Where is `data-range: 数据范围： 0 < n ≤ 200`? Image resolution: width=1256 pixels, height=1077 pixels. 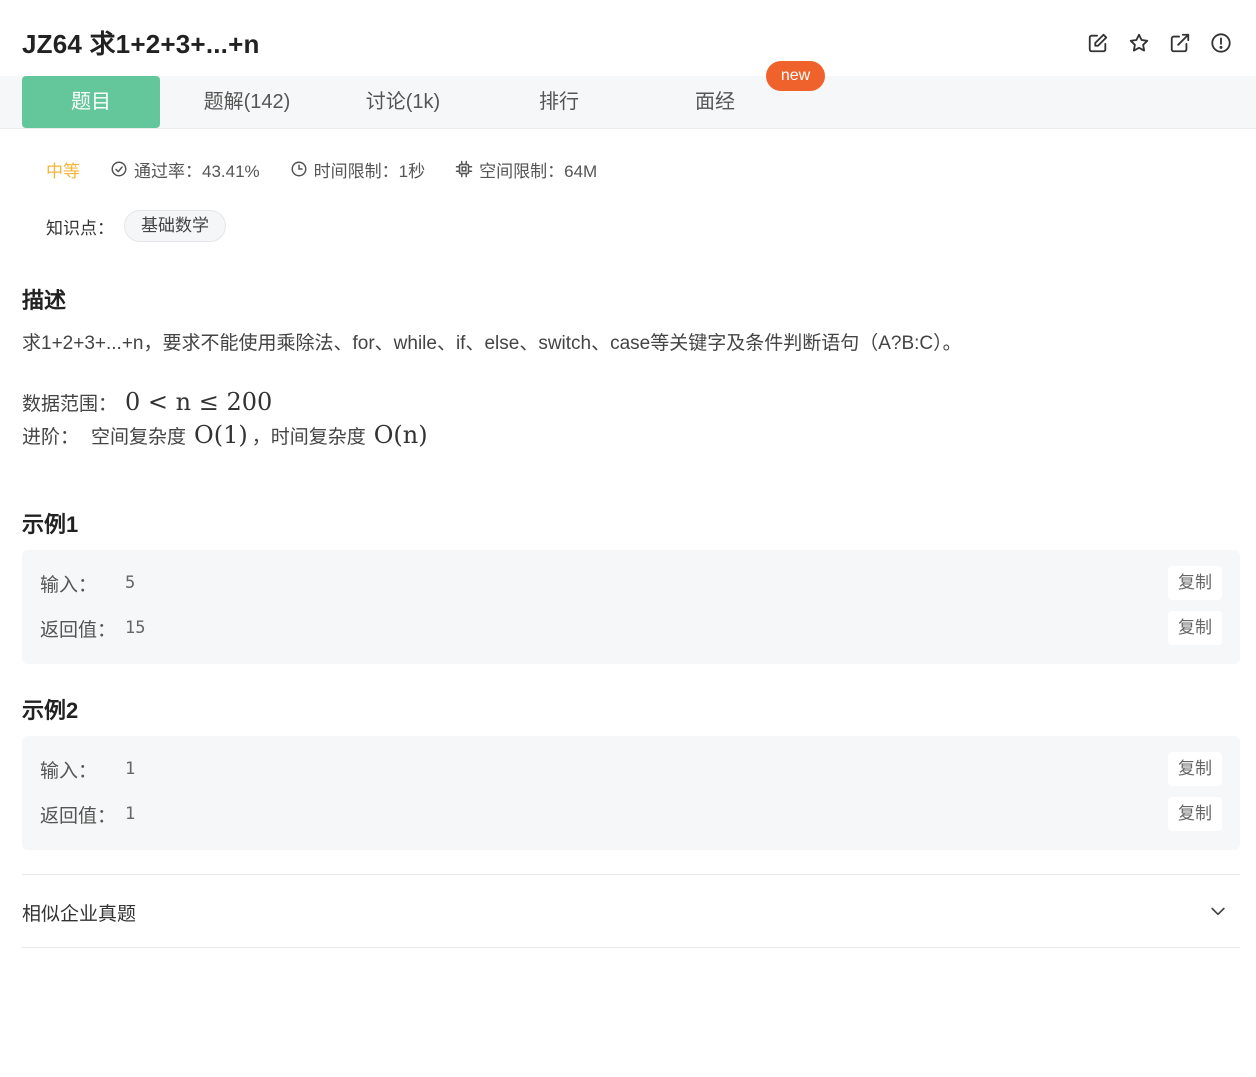
data-range: 数据范围： 0 < n ≤ 200 is located at coordinates (149, 402).